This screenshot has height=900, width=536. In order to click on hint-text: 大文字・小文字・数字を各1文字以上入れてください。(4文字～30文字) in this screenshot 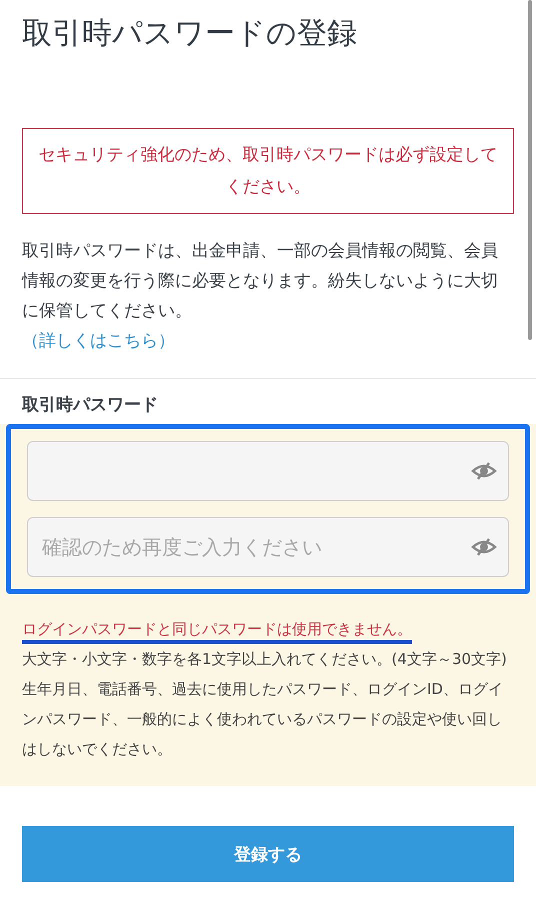, I will do `click(265, 659)`.